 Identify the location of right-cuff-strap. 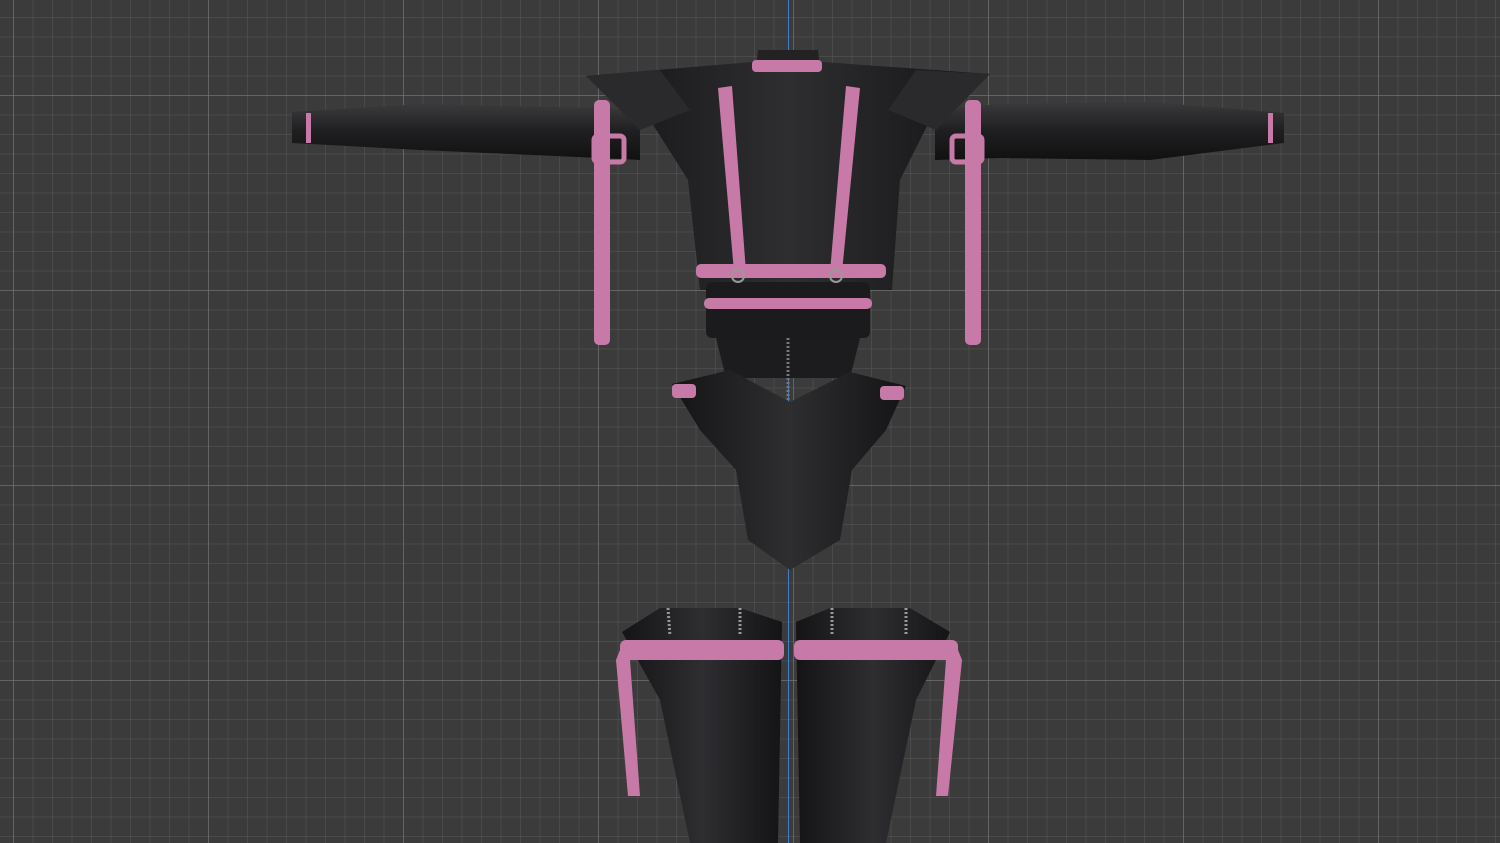
(1270, 128).